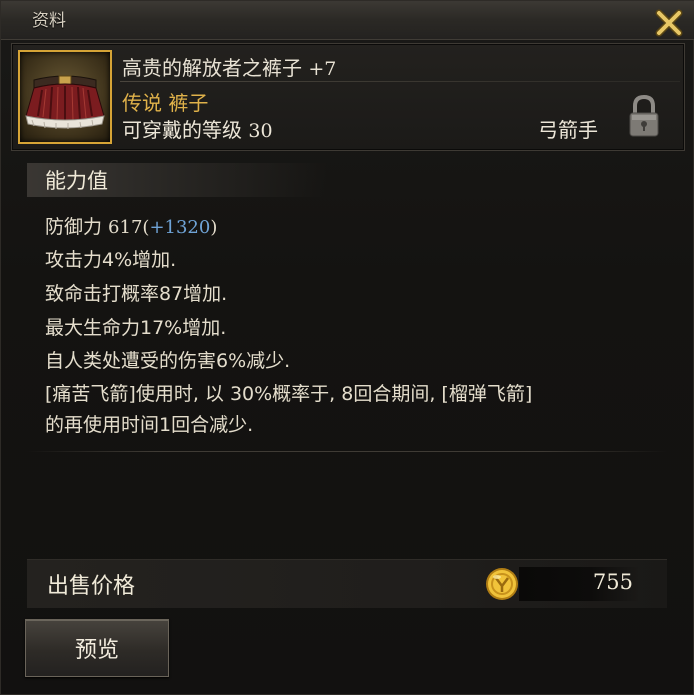 The height and width of the screenshot is (695, 694). What do you see at coordinates (168, 361) in the screenshot?
I see `stat-line: 自人类处遭受的伤害6%减少.` at bounding box center [168, 361].